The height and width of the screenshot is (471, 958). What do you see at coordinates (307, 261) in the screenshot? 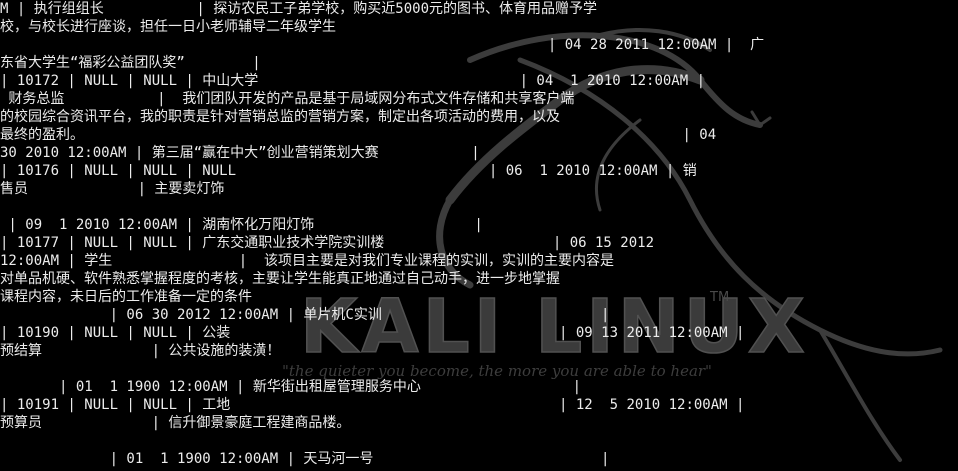
I see `terminal-line: 12:00AM | 学生 | 该项目主要是对我们专业课程的实训，实训的主要内容是` at bounding box center [307, 261].